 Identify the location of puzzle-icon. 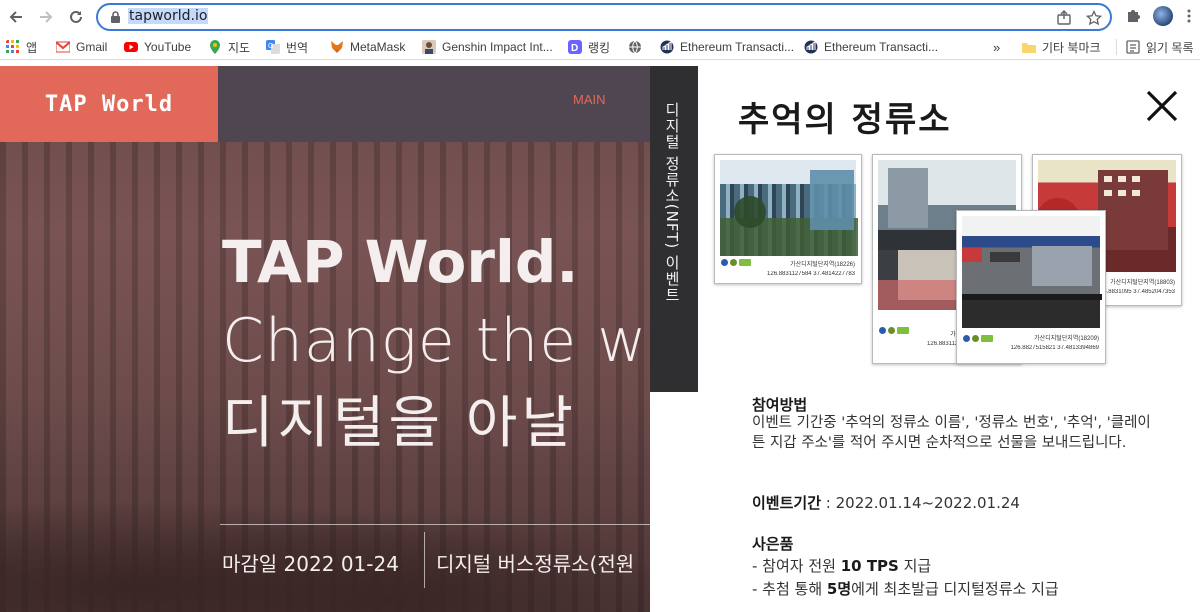
(1134, 16).